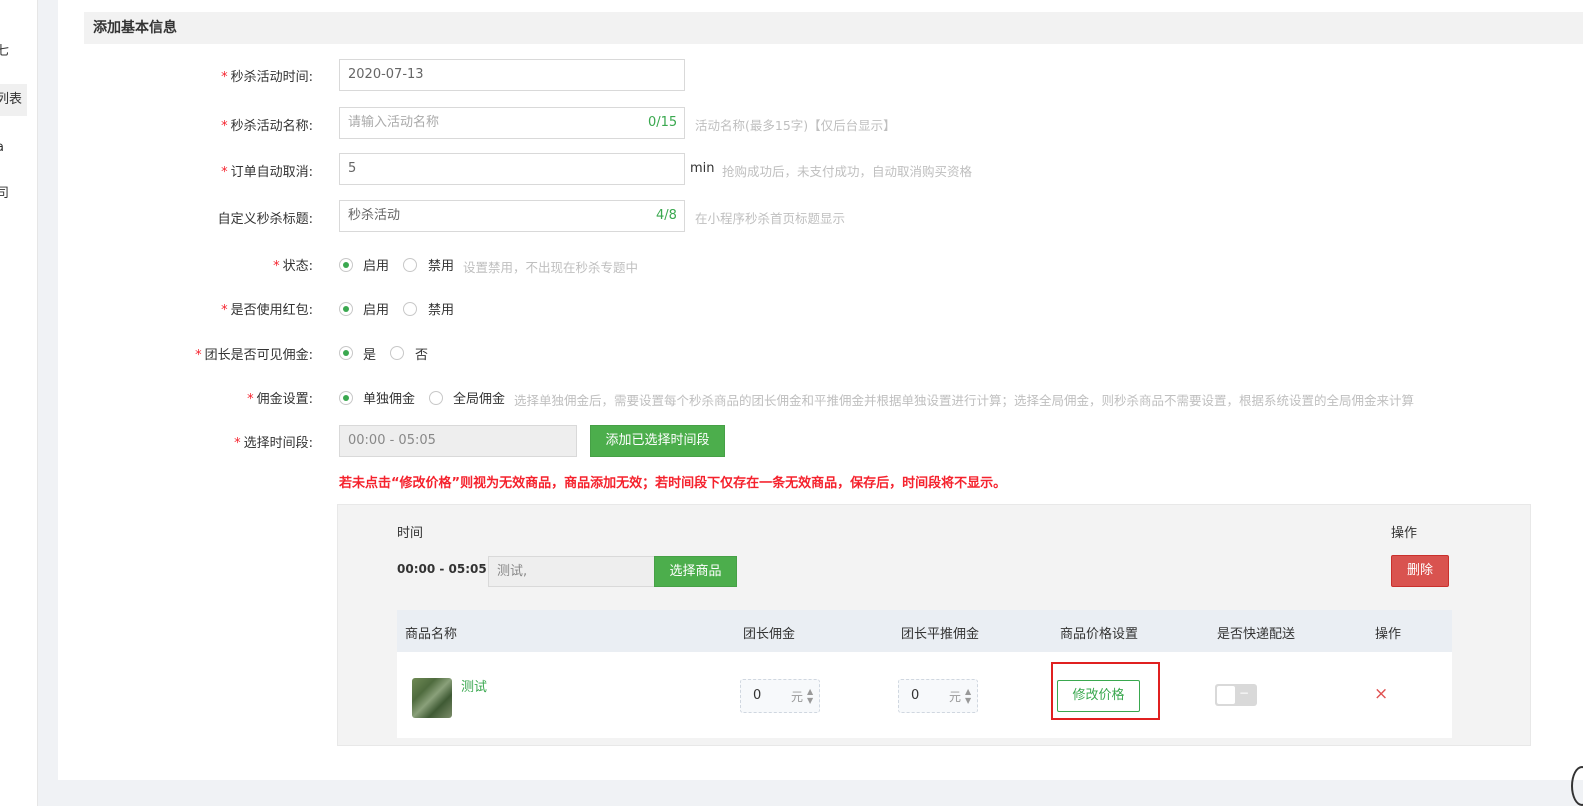  What do you see at coordinates (572, 571) in the screenshot?
I see `selected-goods-input: 测试,` at bounding box center [572, 571].